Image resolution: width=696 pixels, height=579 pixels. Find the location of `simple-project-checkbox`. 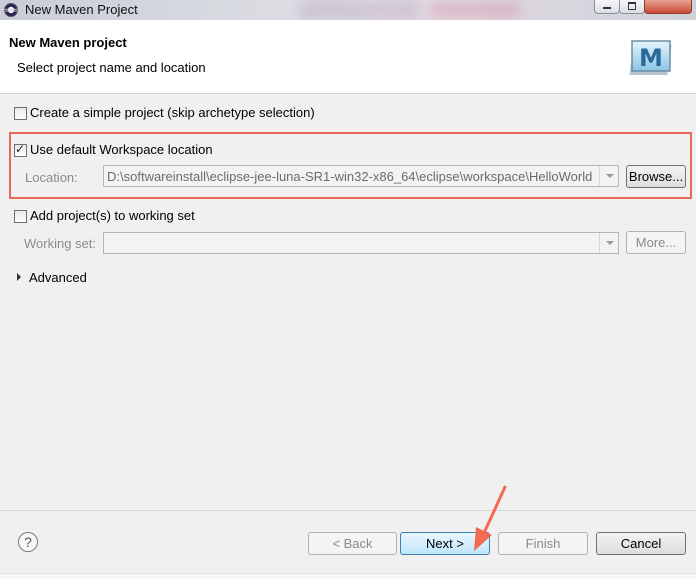

simple-project-checkbox is located at coordinates (20, 113).